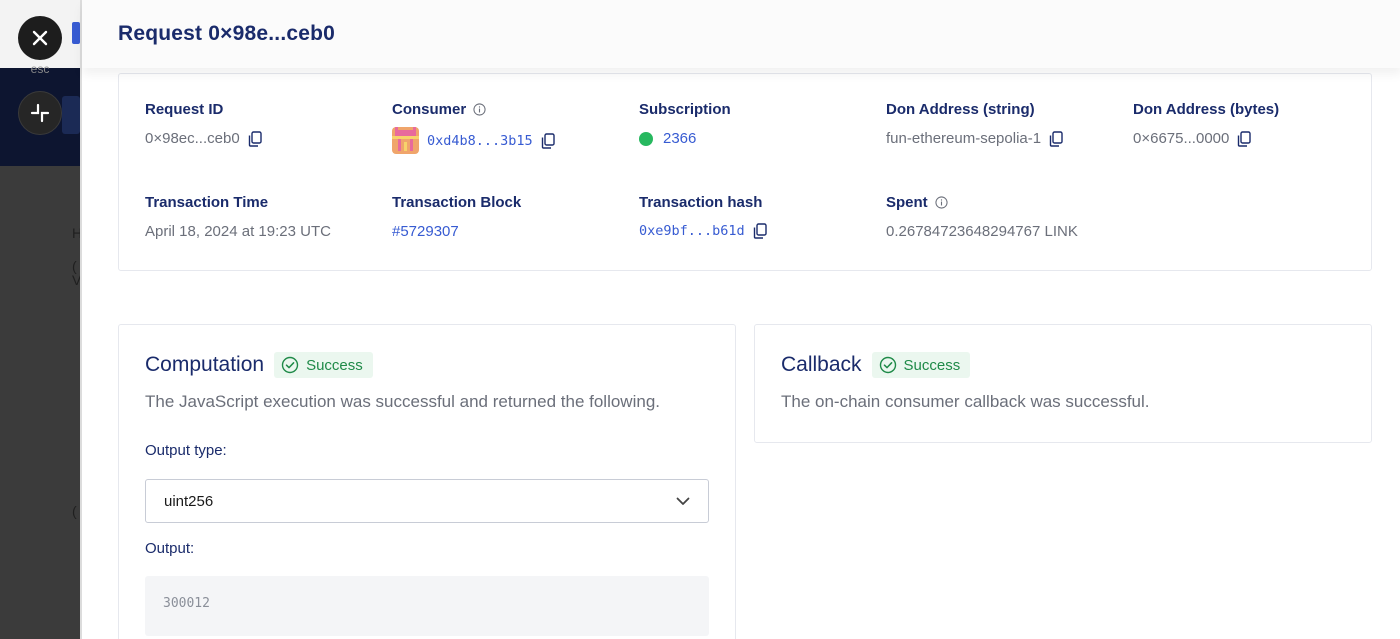  I want to click on field-value-row: 0xe9bf...b61d, so click(703, 231).